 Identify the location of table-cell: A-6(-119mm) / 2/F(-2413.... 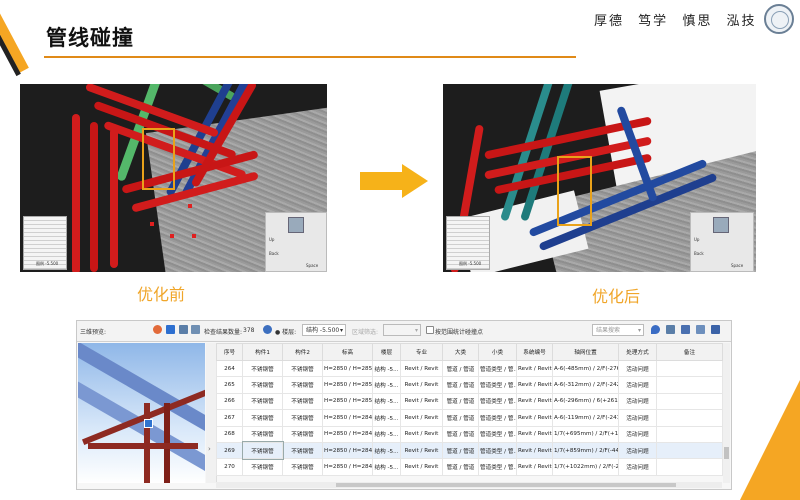
(585, 418).